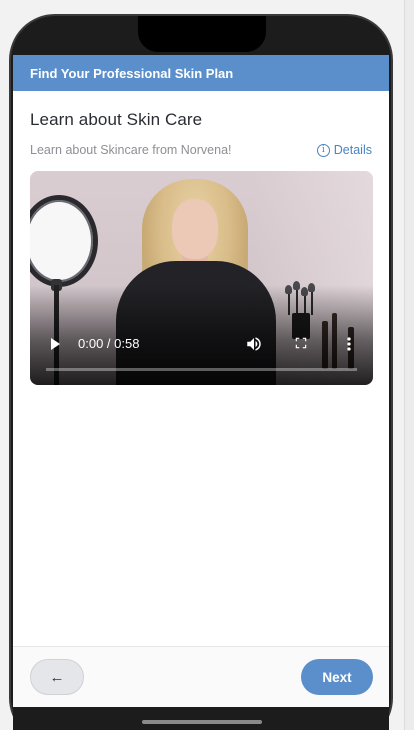  What do you see at coordinates (116, 119) in the screenshot?
I see `page-title: Learn about Skin Care` at bounding box center [116, 119].